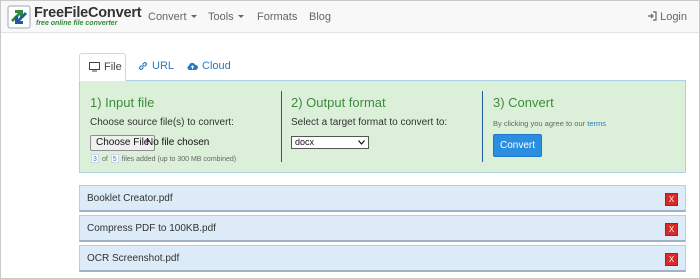  What do you see at coordinates (102, 67) in the screenshot?
I see `tab-file: File` at bounding box center [102, 67].